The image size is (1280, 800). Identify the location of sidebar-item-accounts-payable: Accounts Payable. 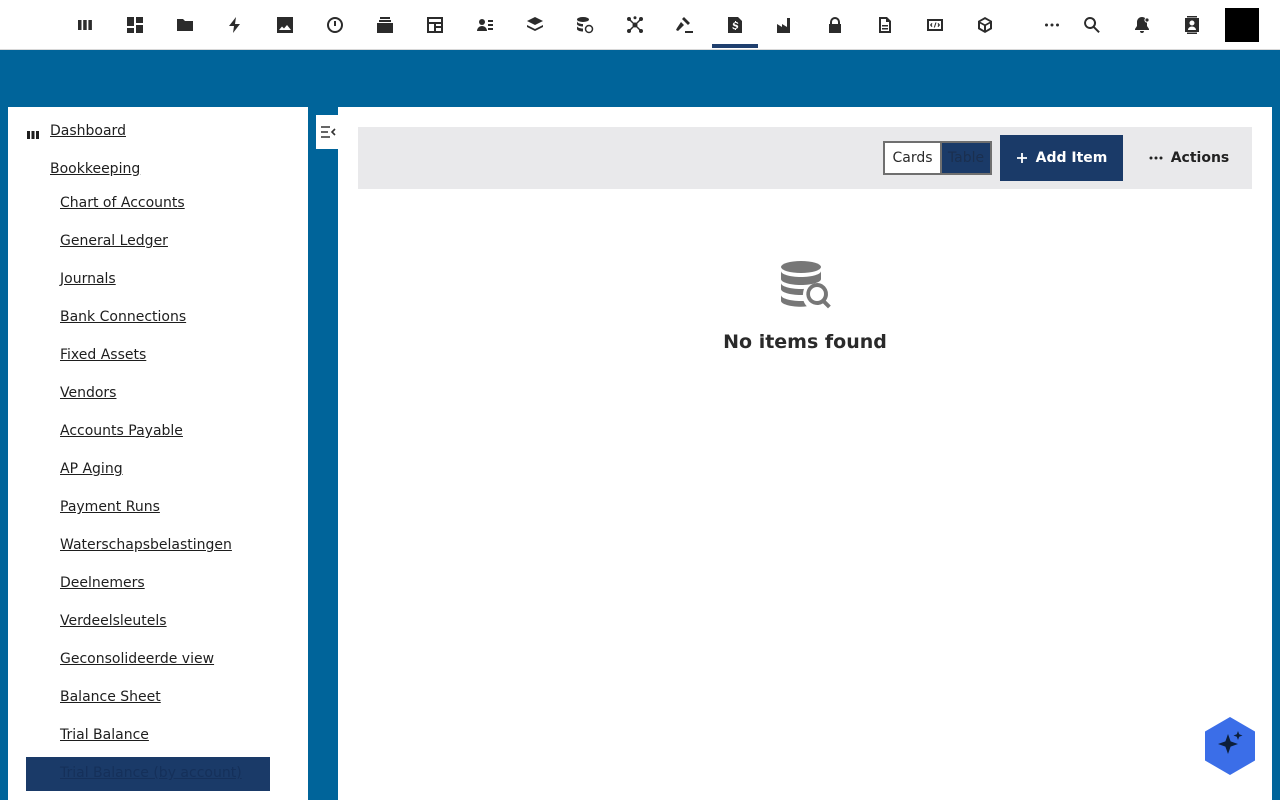
(121, 431).